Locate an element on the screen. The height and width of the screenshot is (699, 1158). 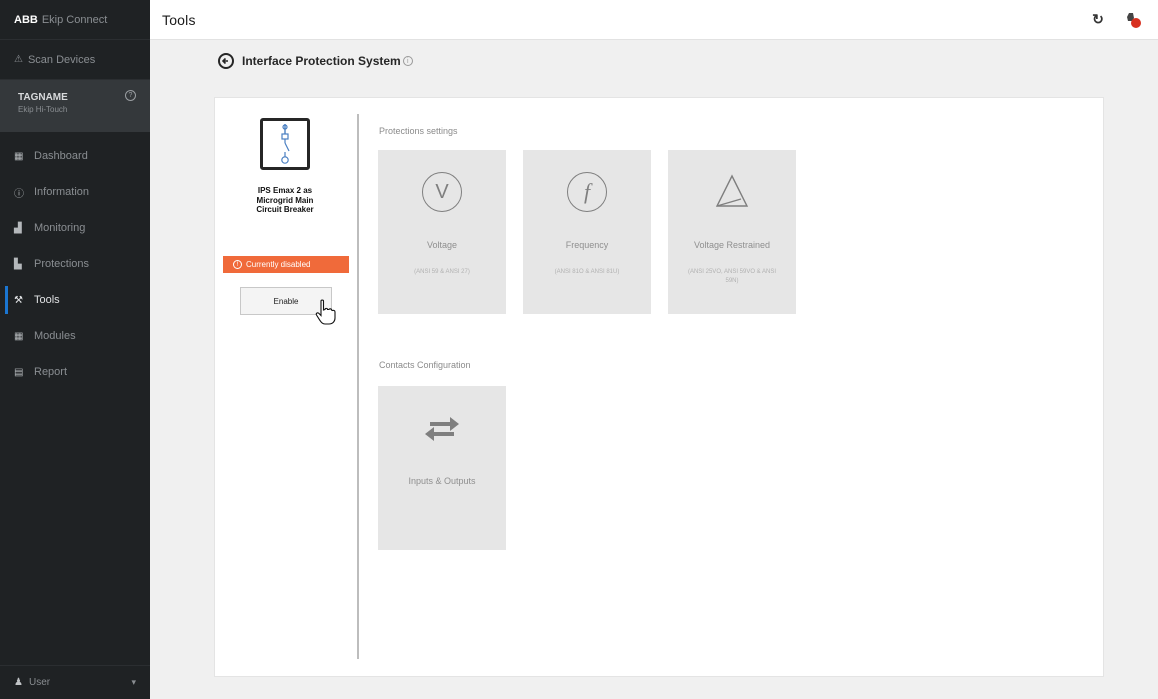
scan-devices-button: ⚠ Scan Devices is located at coordinates (75, 60).